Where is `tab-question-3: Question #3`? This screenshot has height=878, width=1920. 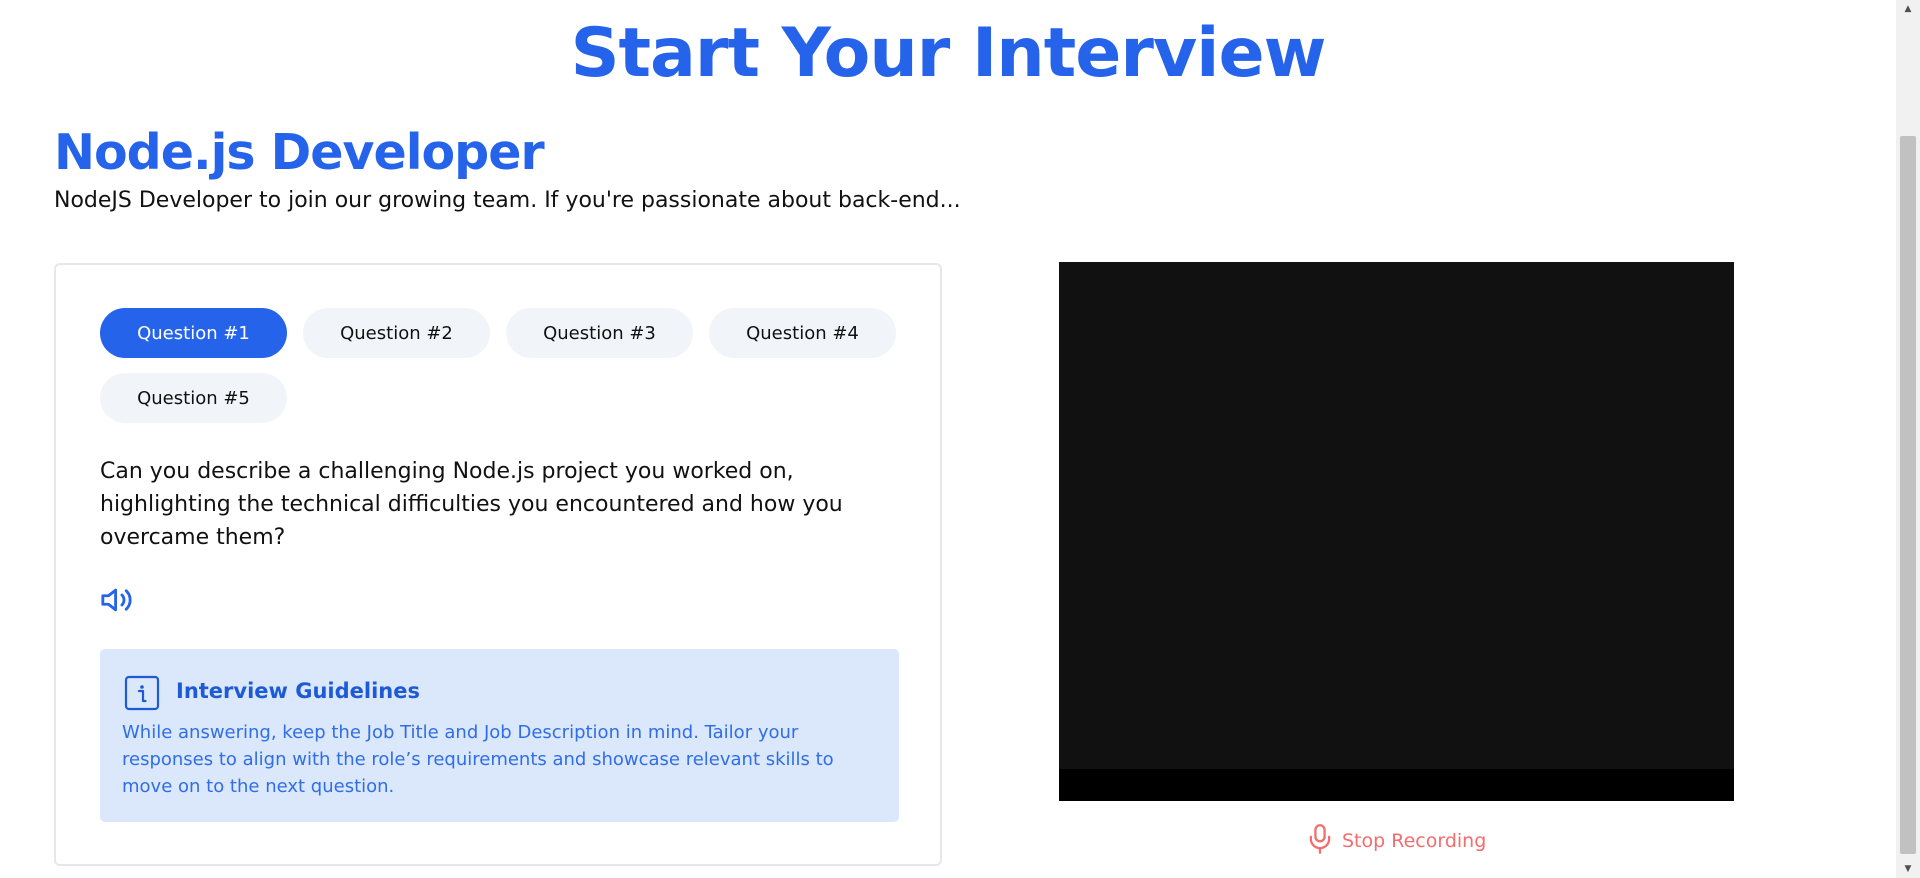 tab-question-3: Question #3 is located at coordinates (599, 333).